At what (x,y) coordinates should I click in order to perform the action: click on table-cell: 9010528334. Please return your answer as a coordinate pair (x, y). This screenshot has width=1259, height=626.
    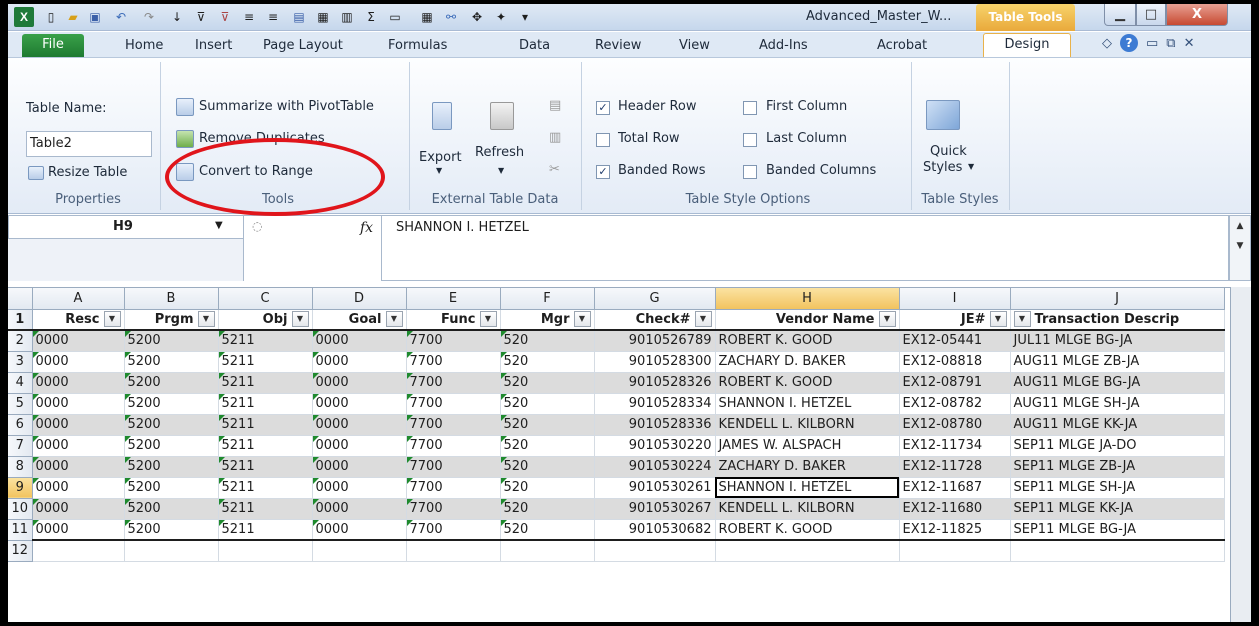
    Looking at the image, I should click on (655, 404).